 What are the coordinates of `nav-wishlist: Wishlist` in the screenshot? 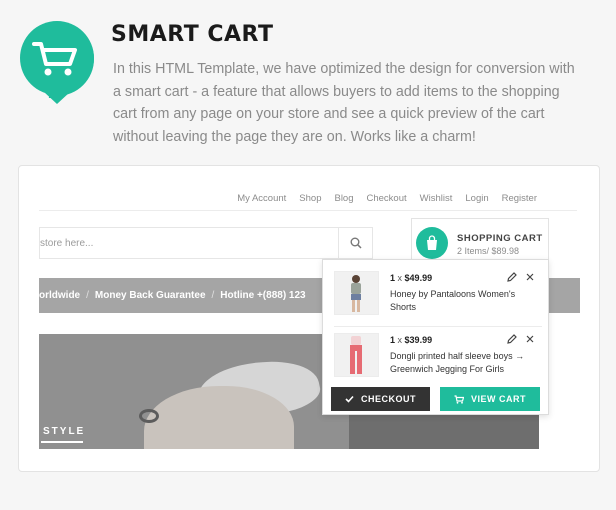 It's located at (436, 198).